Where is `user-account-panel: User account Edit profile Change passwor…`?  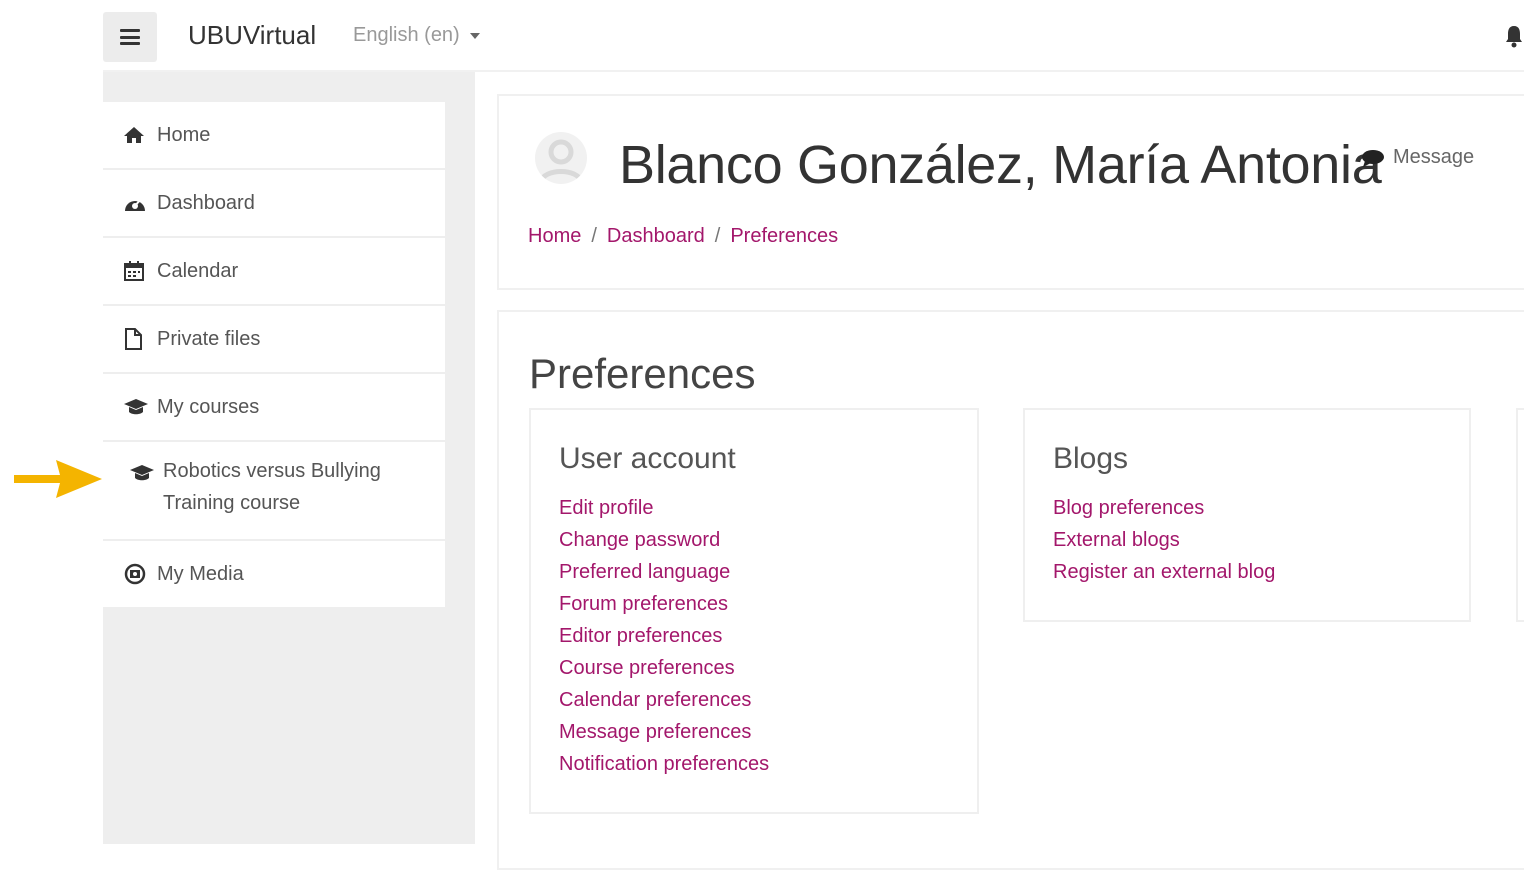
user-account-panel: User account Edit profile Change passwor… is located at coordinates (754, 611).